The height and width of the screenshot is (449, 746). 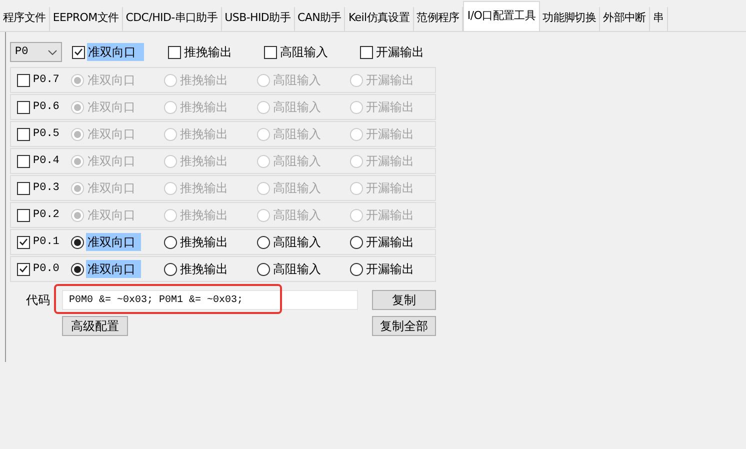 I want to click on pin-label: P0.3, so click(x=46, y=188).